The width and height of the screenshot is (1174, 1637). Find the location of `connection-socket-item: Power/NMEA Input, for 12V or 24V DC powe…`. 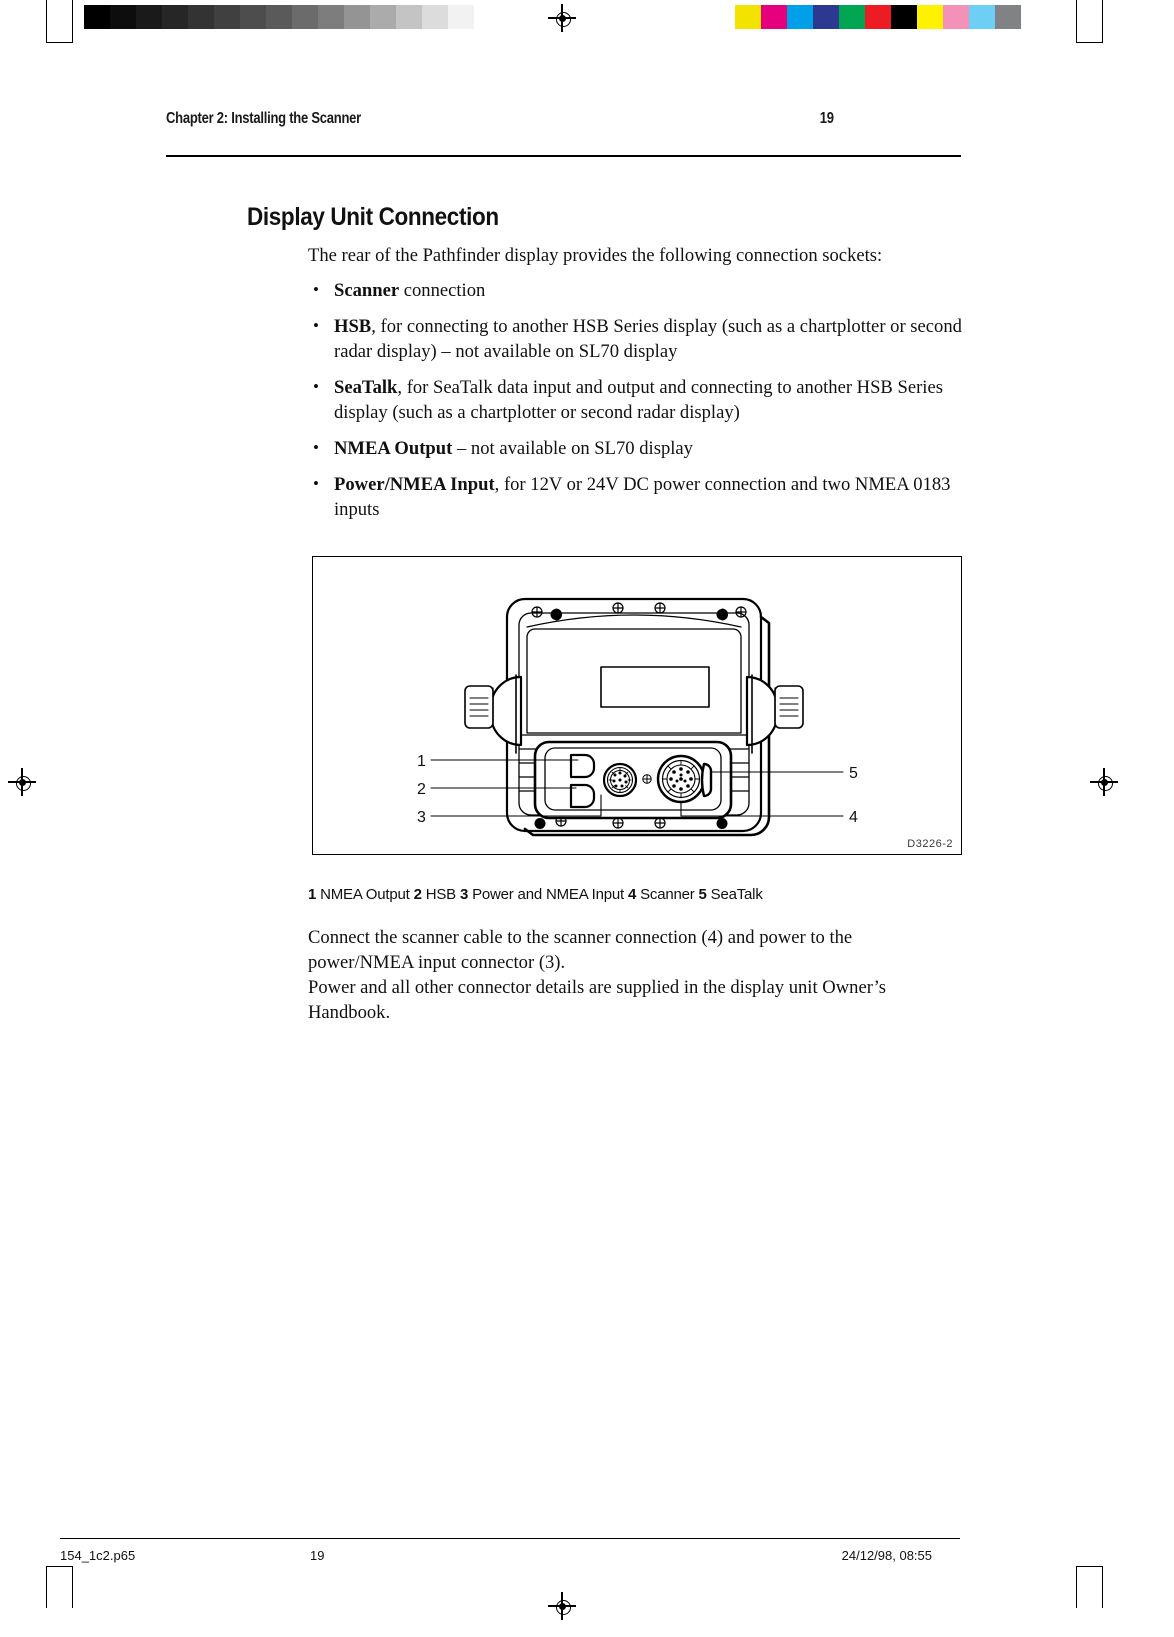

connection-socket-item: Power/NMEA Input, for 12V or 24V DC powe… is located at coordinates (635, 496).